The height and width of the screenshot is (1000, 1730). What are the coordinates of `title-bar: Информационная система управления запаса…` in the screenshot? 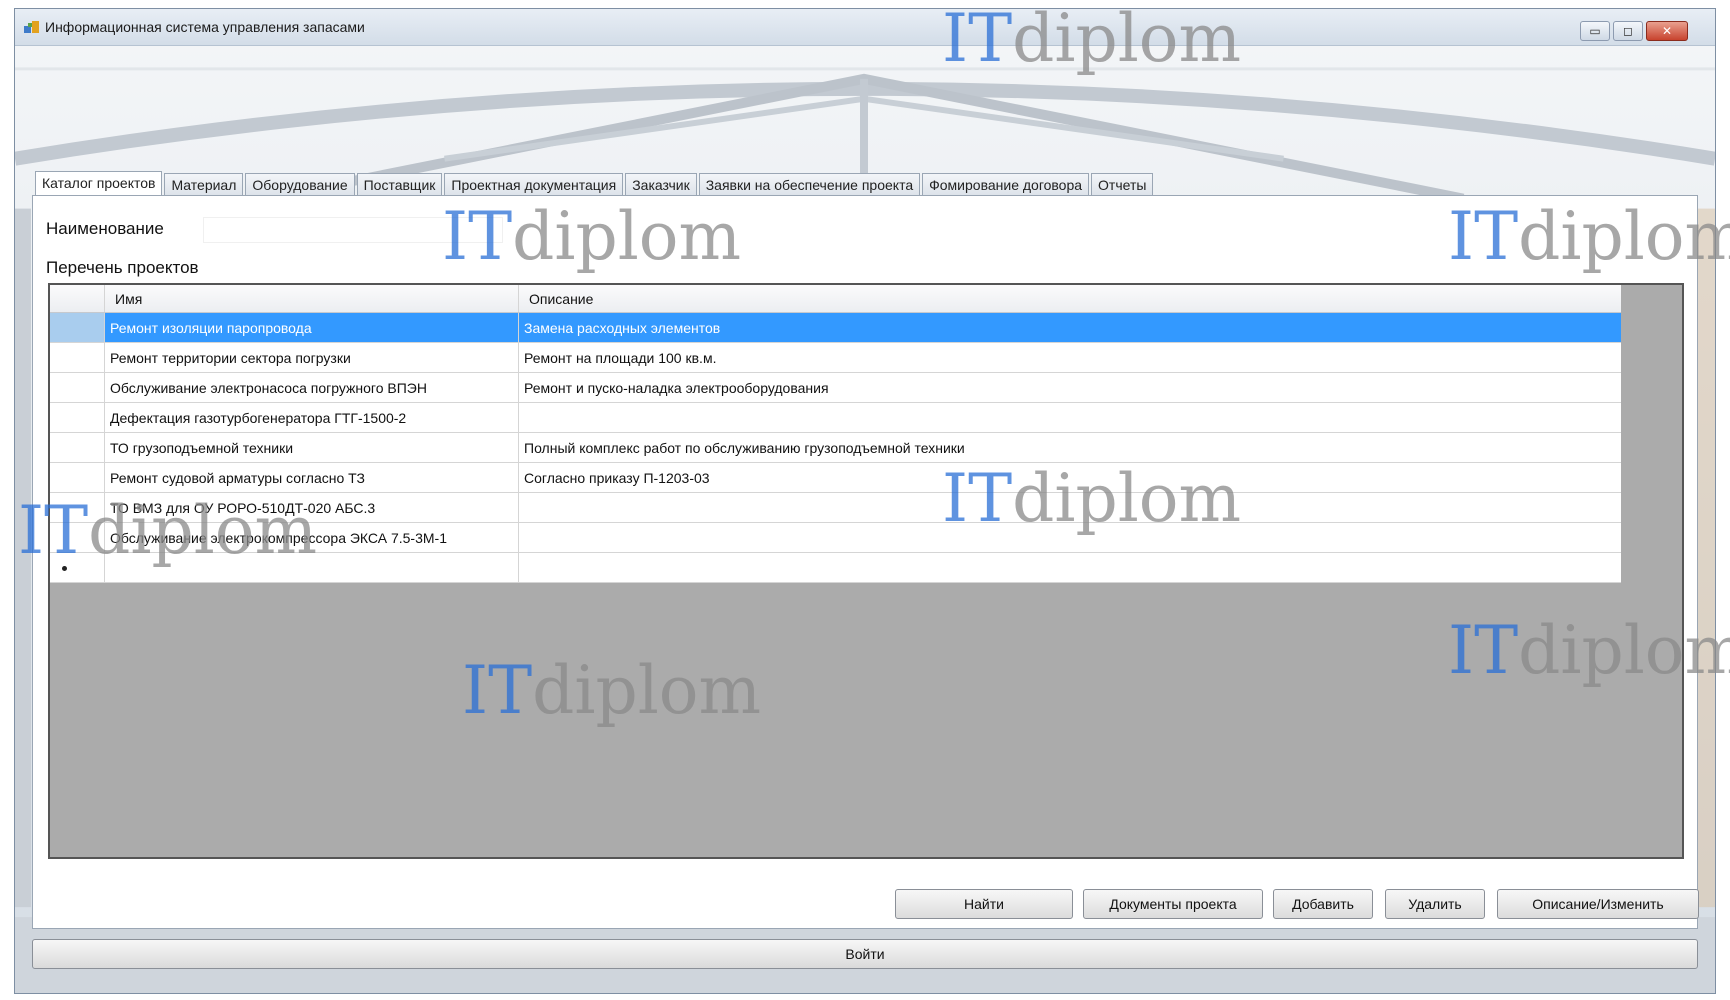 It's located at (865, 27).